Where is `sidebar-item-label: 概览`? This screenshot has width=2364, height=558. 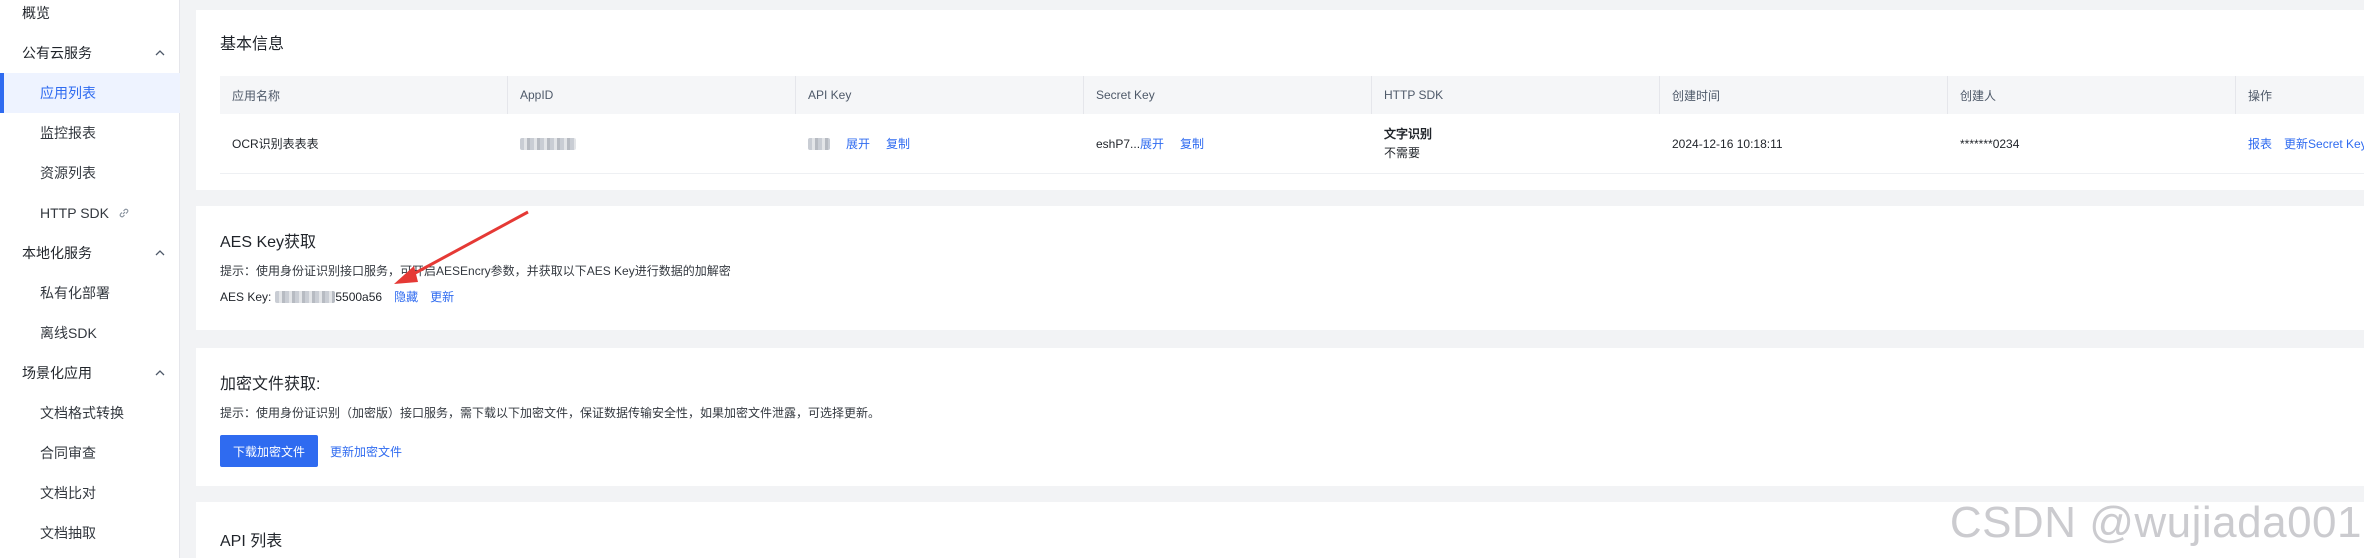
sidebar-item-label: 概览 is located at coordinates (36, 13).